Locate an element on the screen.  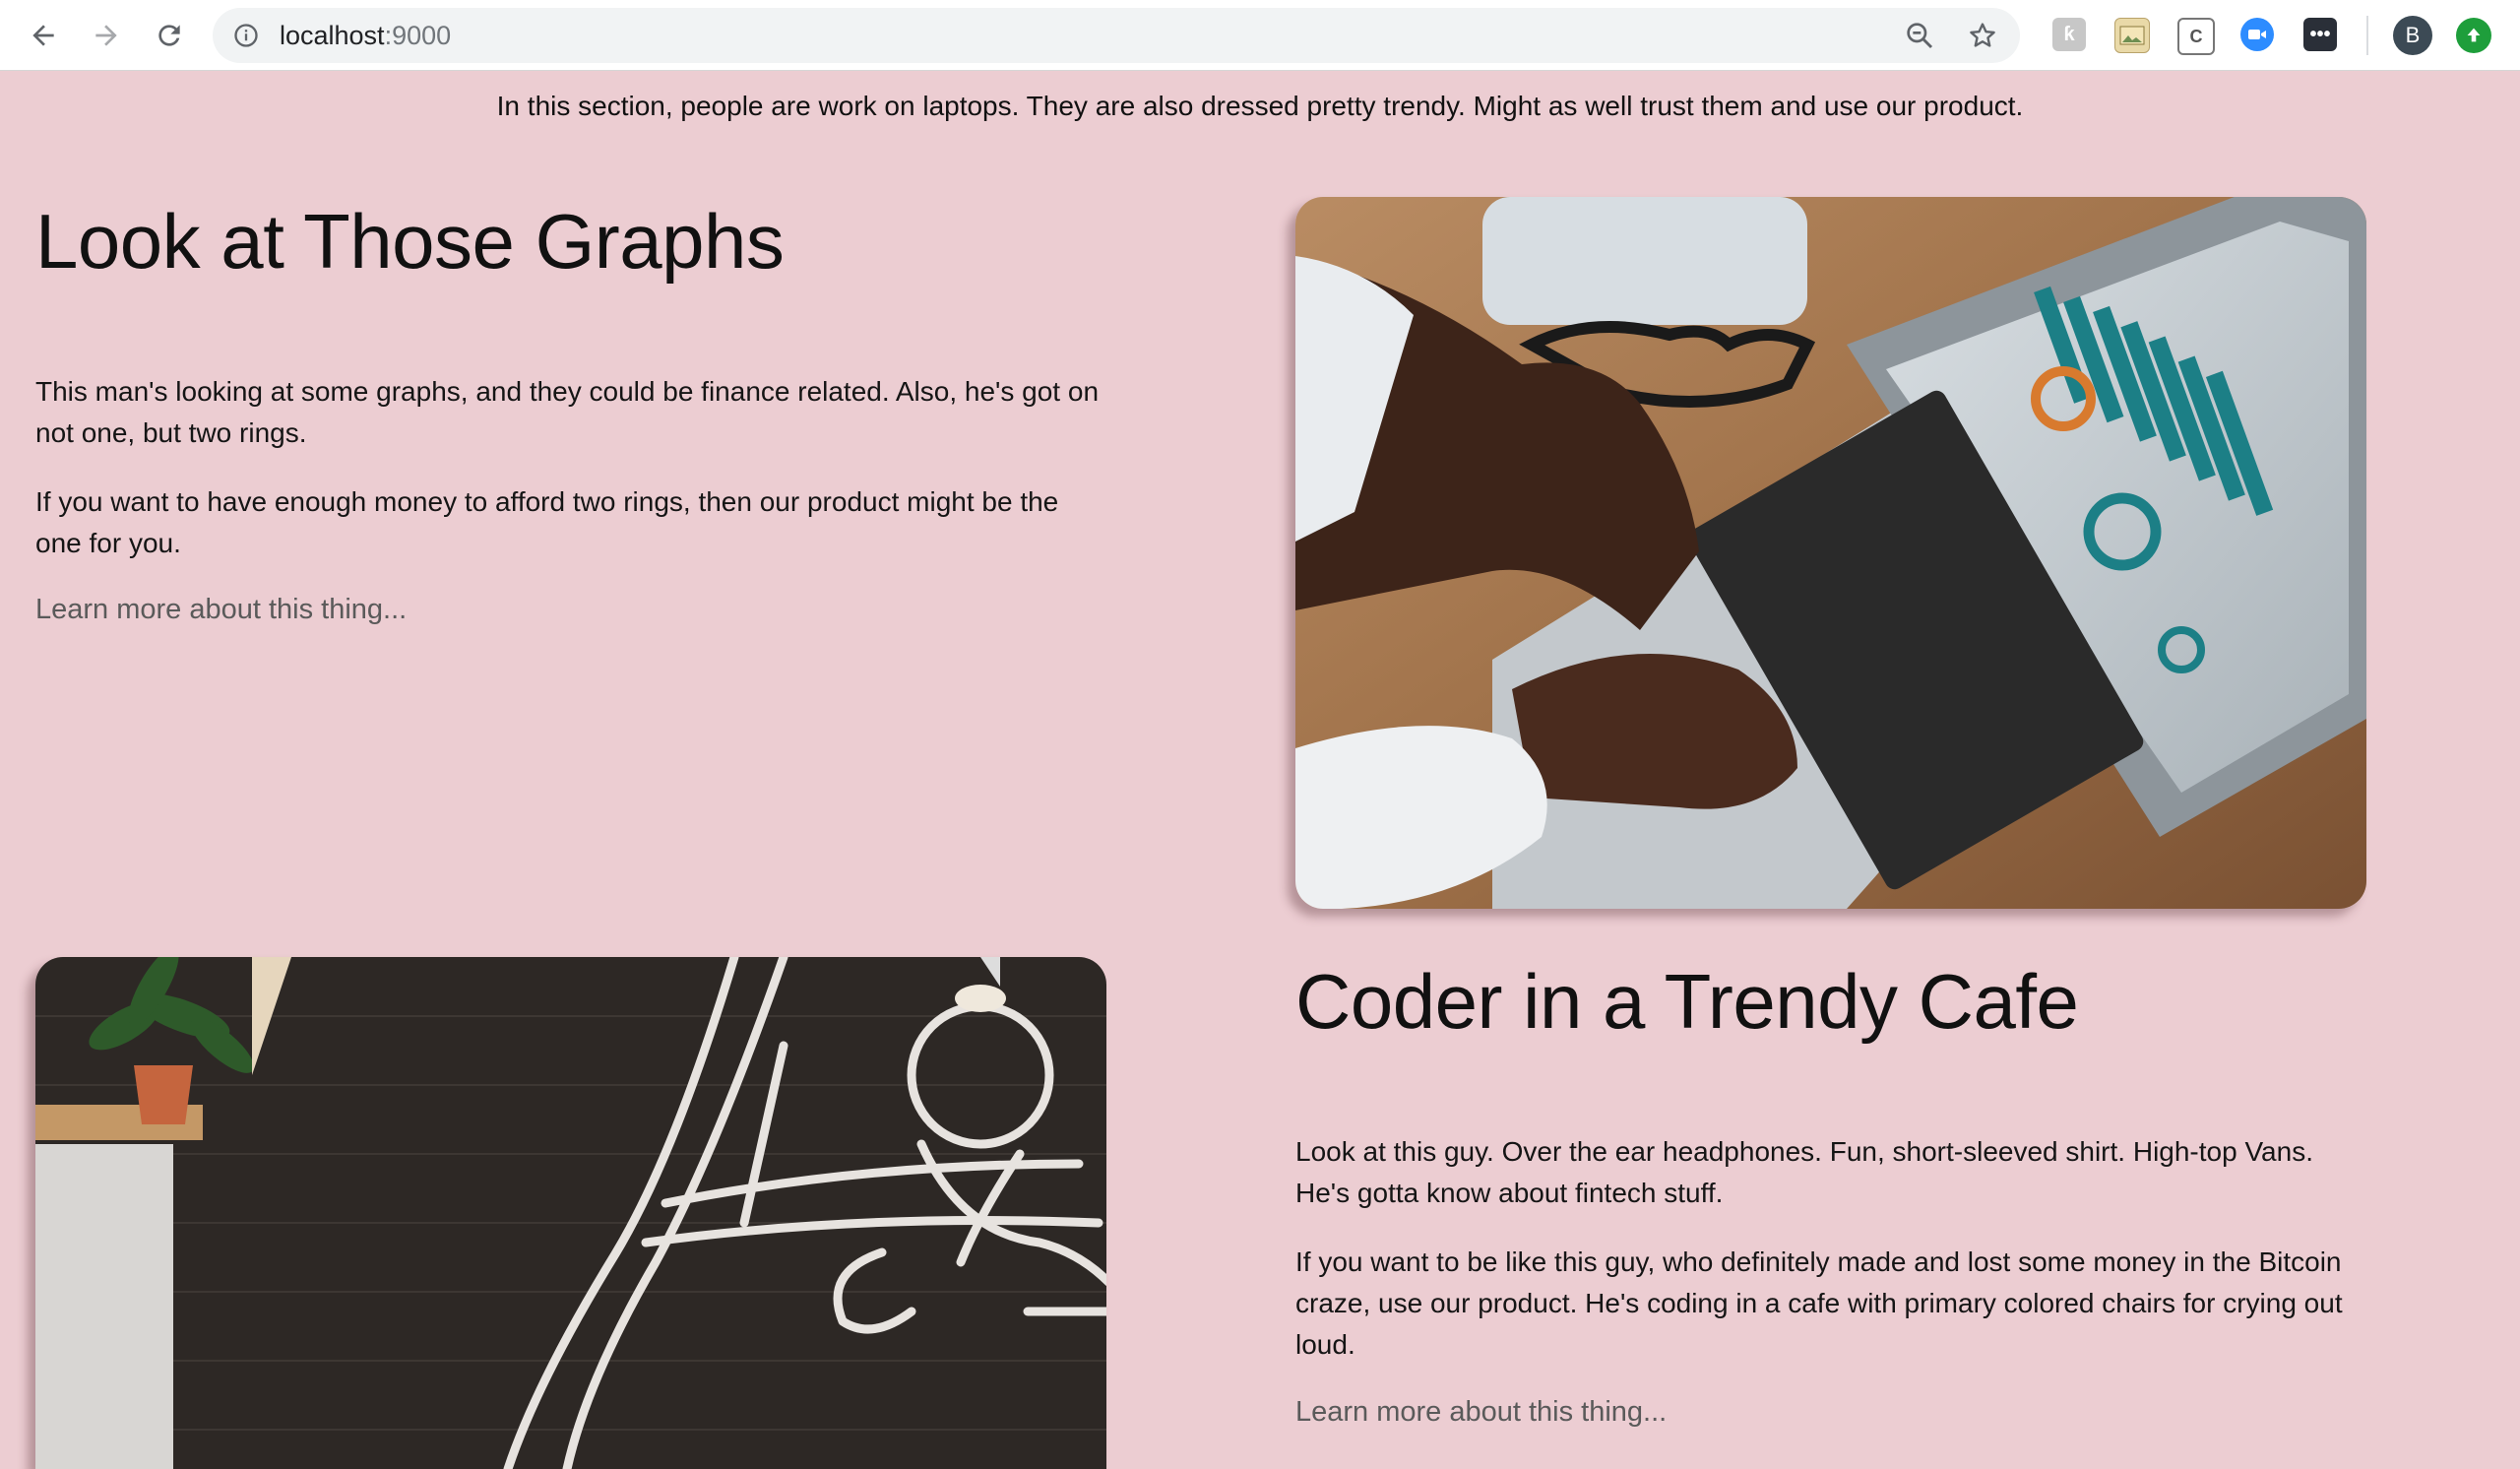
reload-button is located at coordinates (169, 35).